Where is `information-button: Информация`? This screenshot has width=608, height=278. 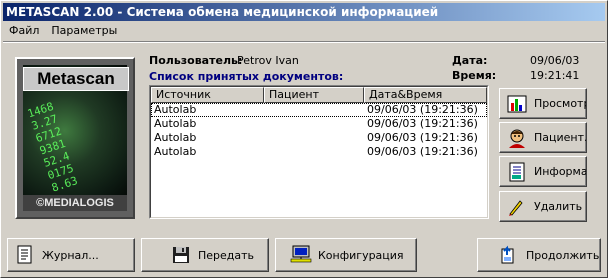
information-button: Информация is located at coordinates (543, 171).